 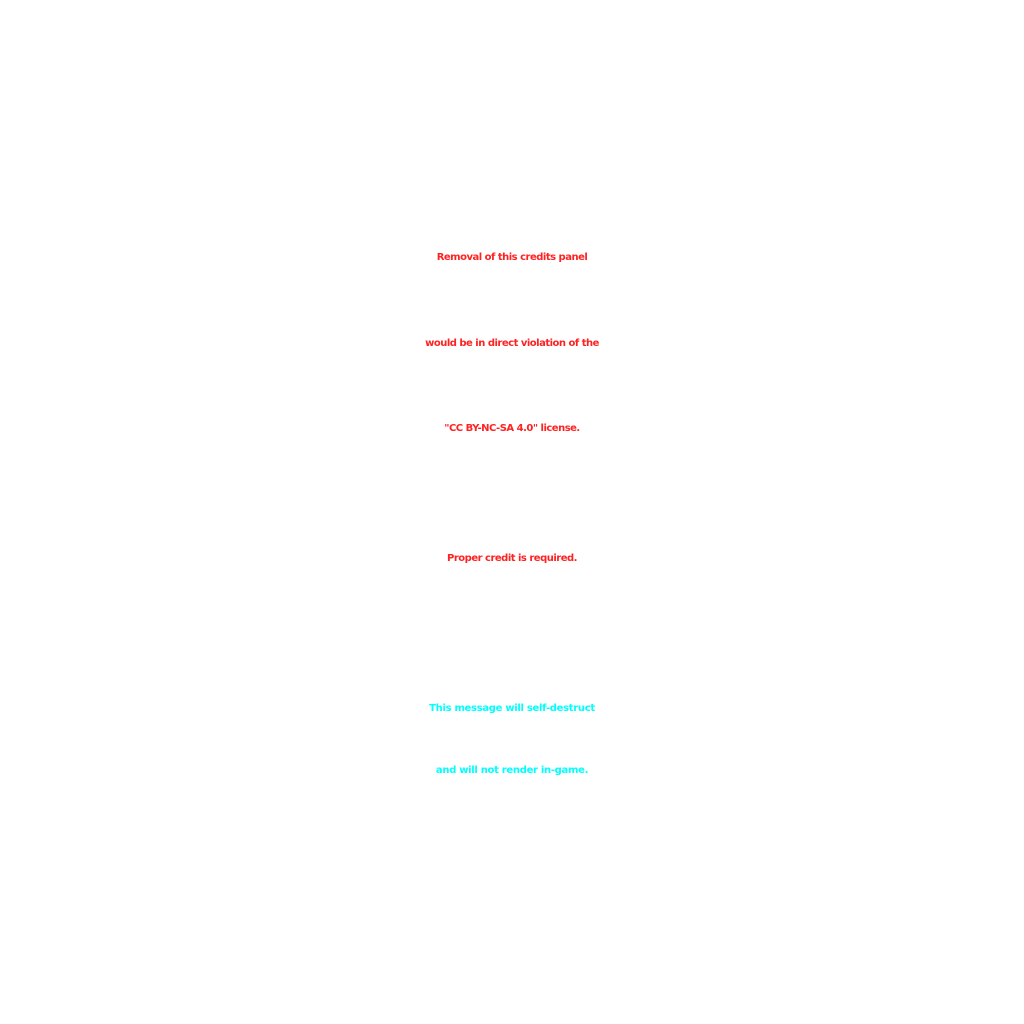 I want to click on license-warning-line-3: "CC BY-NC-SA 4.0" license., so click(x=512, y=428).